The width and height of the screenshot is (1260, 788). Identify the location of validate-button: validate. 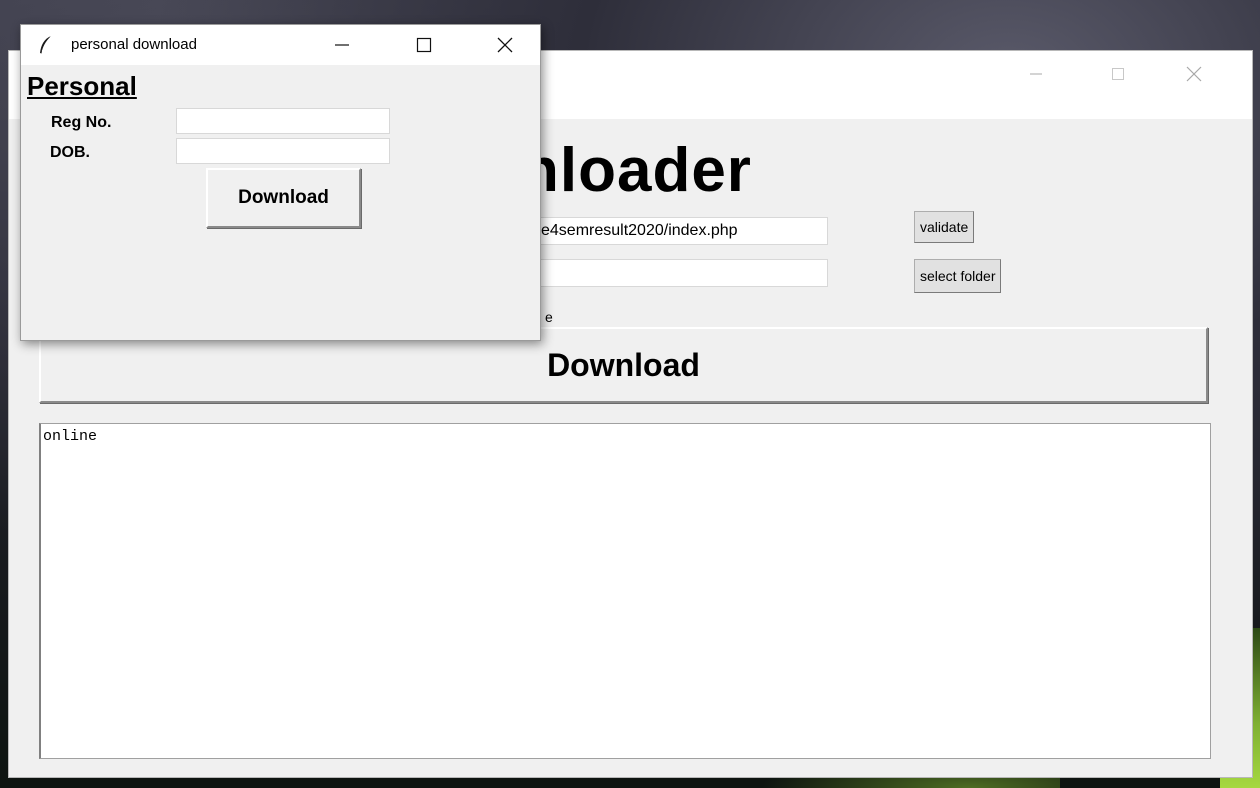
(944, 227).